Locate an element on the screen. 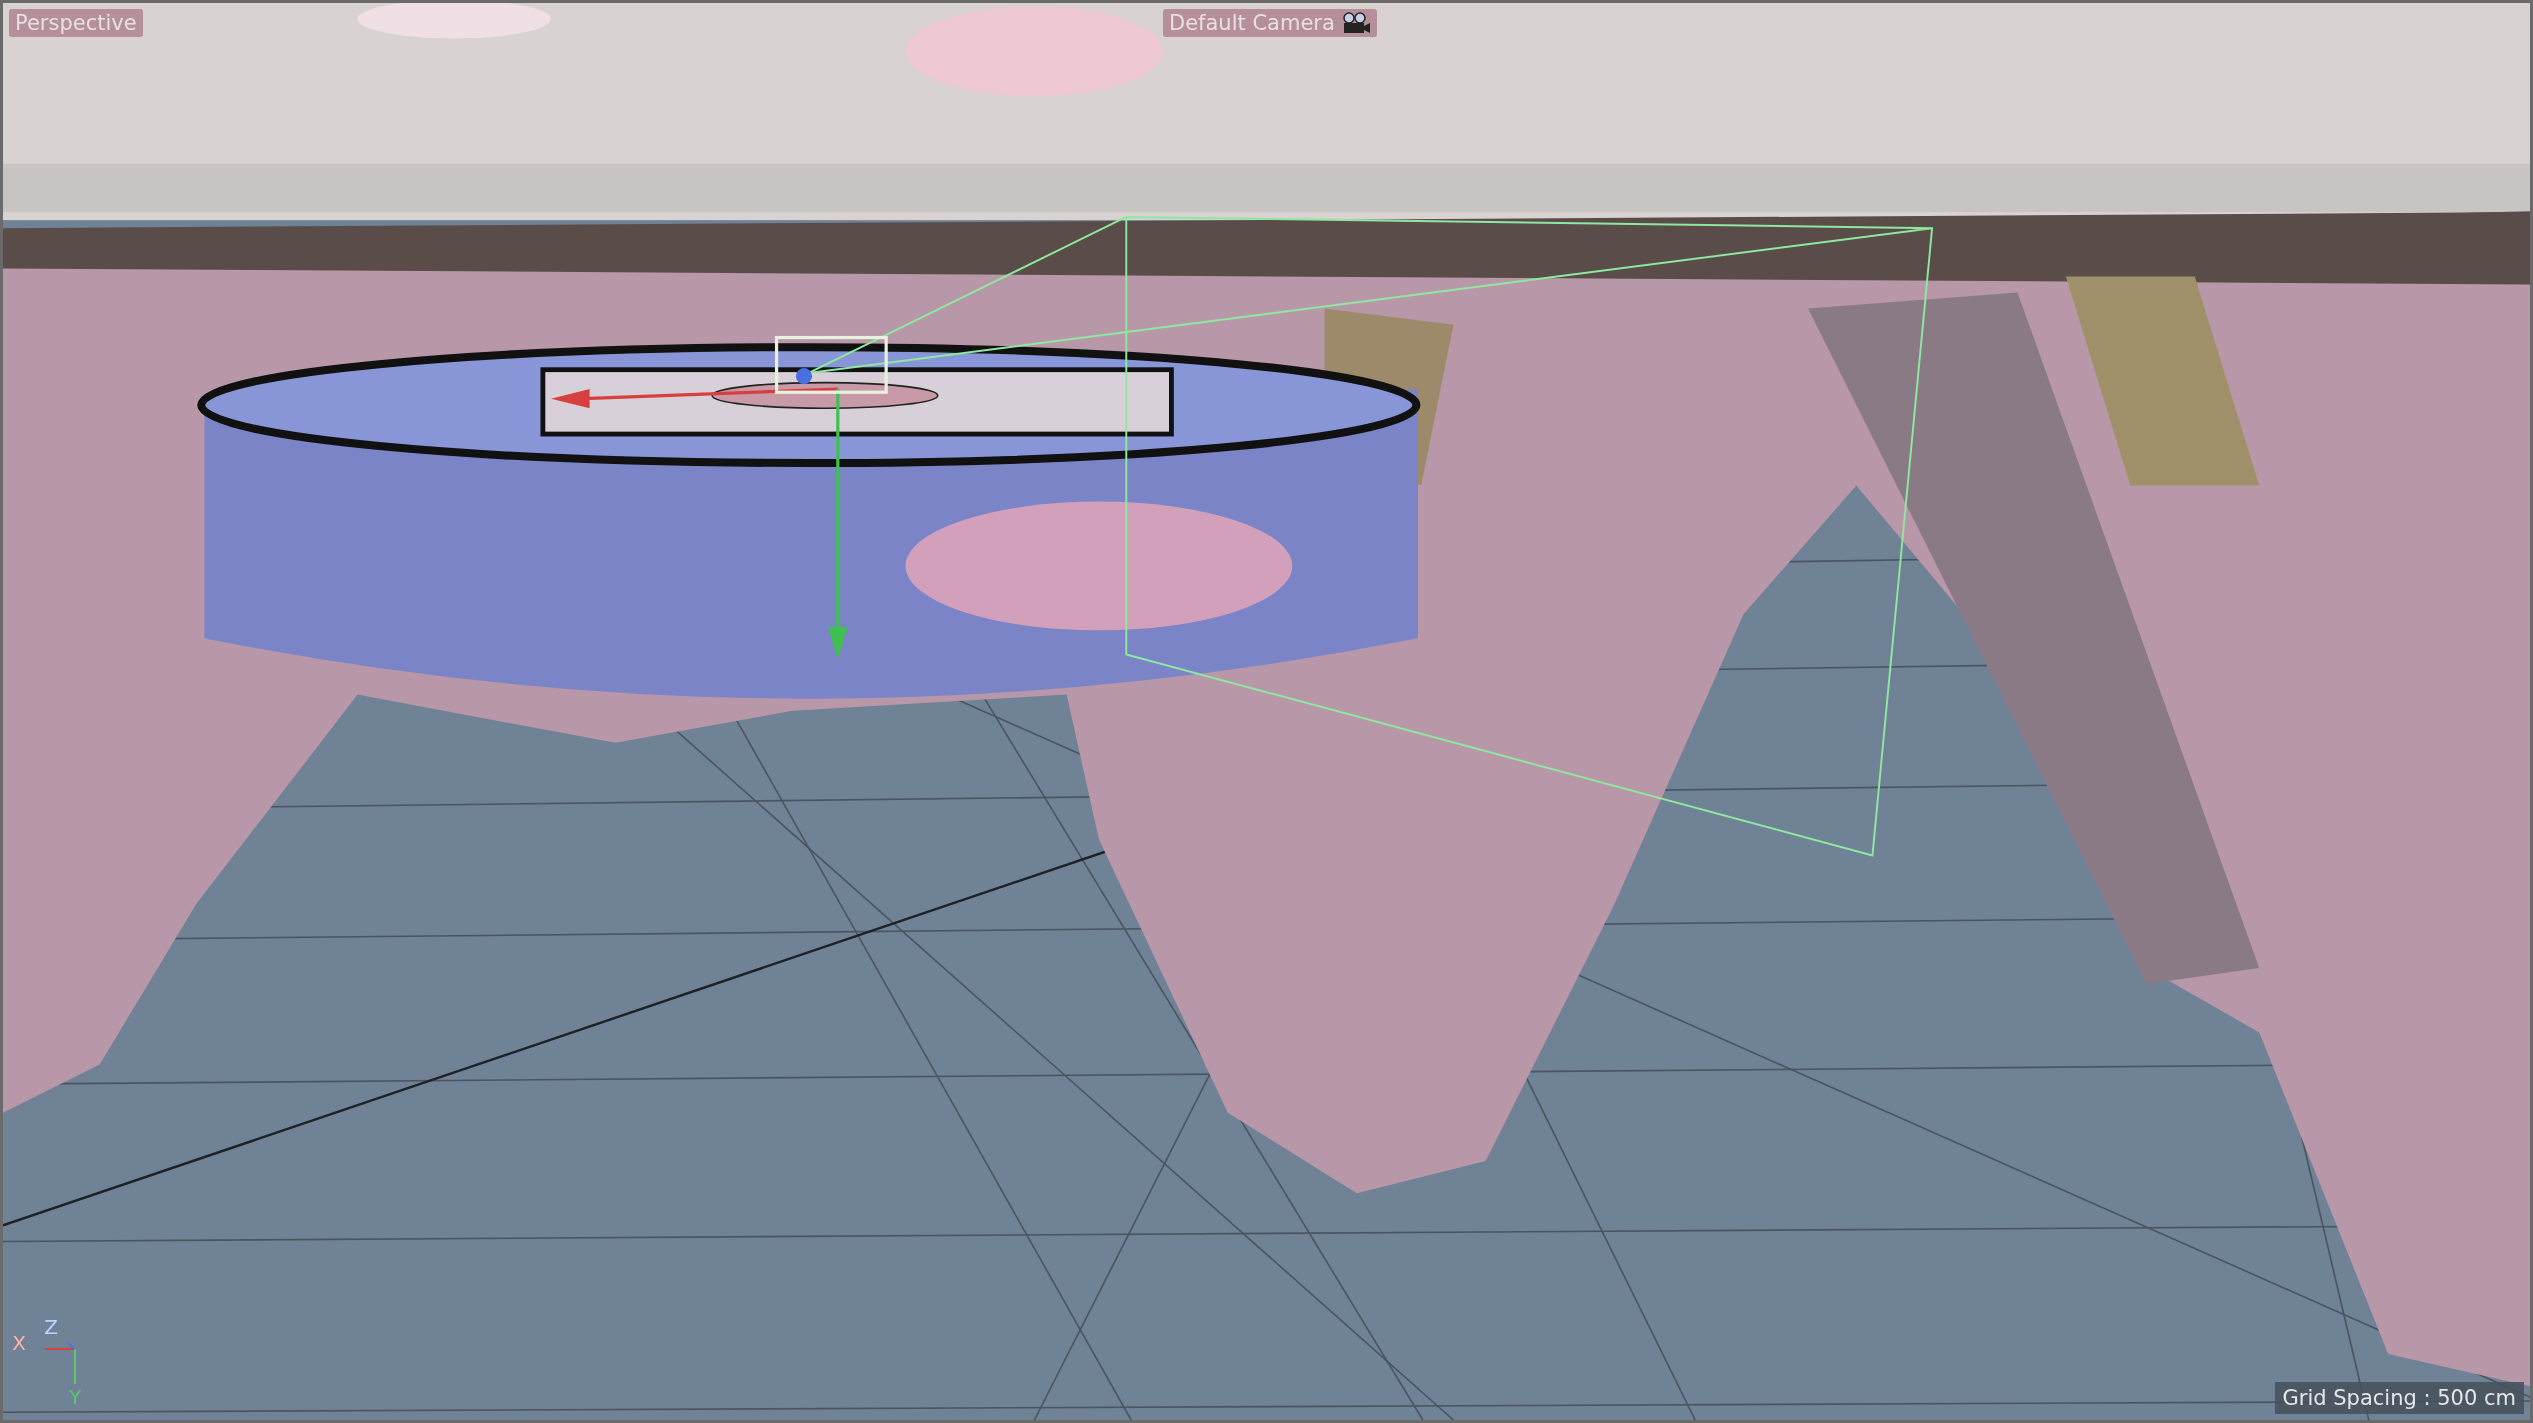  camera-icon is located at coordinates (1355, 23).